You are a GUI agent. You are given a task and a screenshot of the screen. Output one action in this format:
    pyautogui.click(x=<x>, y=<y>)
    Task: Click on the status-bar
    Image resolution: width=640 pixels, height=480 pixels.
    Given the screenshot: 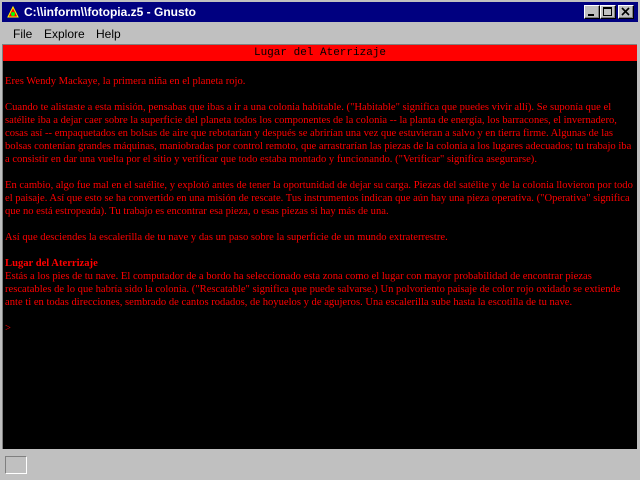 What is the action you would take?
    pyautogui.click(x=320, y=465)
    